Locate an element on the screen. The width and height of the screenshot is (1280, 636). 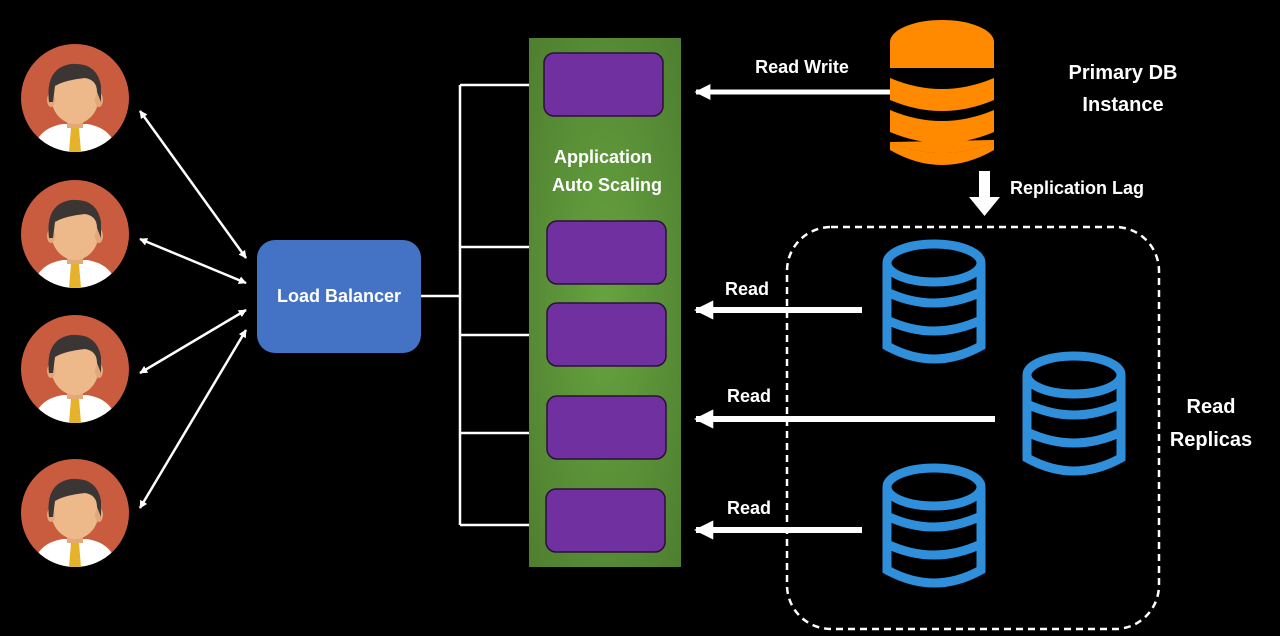
user-4-lb-arrow is located at coordinates (193, 419).